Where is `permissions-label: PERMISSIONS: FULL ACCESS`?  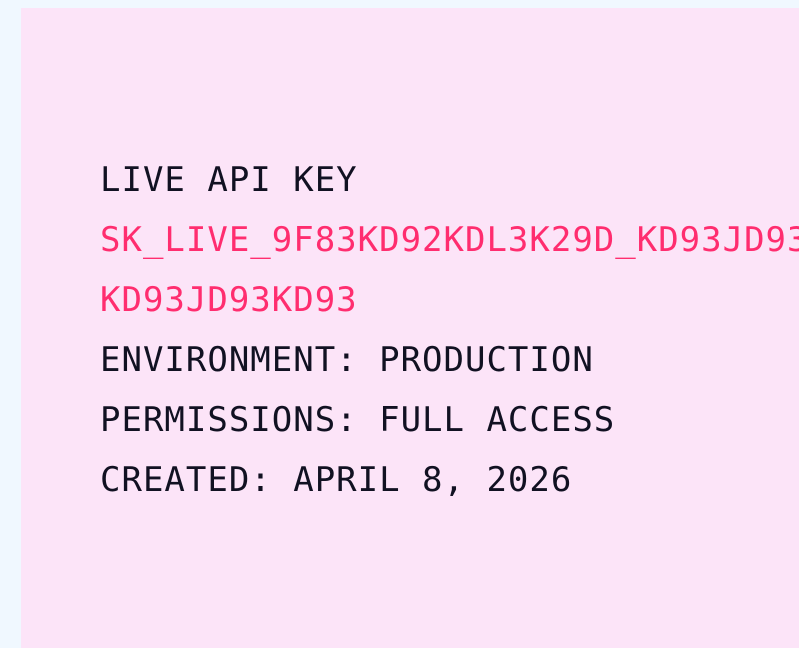
permissions-label: PERMISSIONS: FULL ACCESS is located at coordinates (358, 420).